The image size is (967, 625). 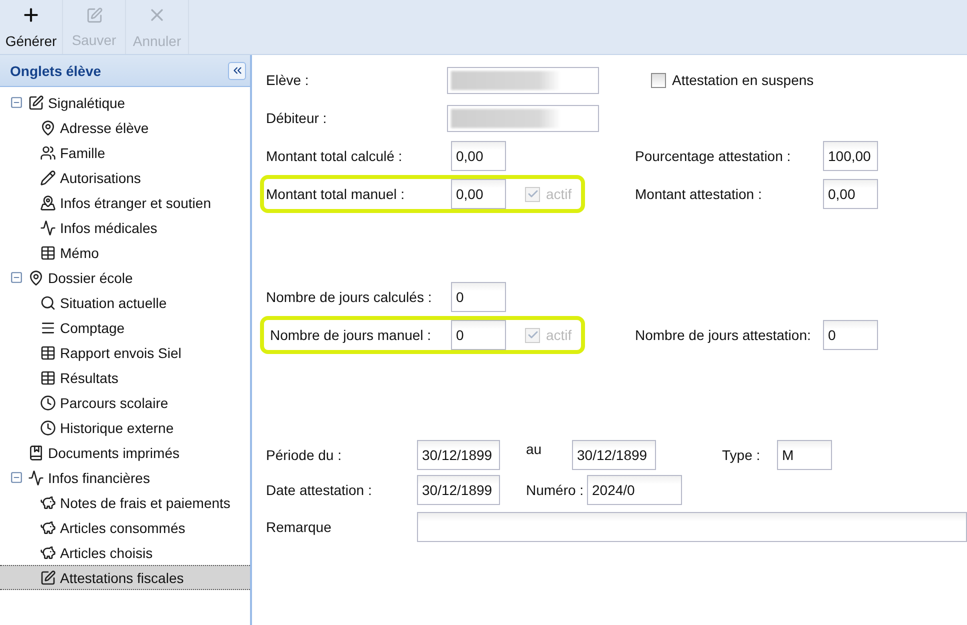 What do you see at coordinates (319, 490) in the screenshot?
I see `field-label: Date attestation :` at bounding box center [319, 490].